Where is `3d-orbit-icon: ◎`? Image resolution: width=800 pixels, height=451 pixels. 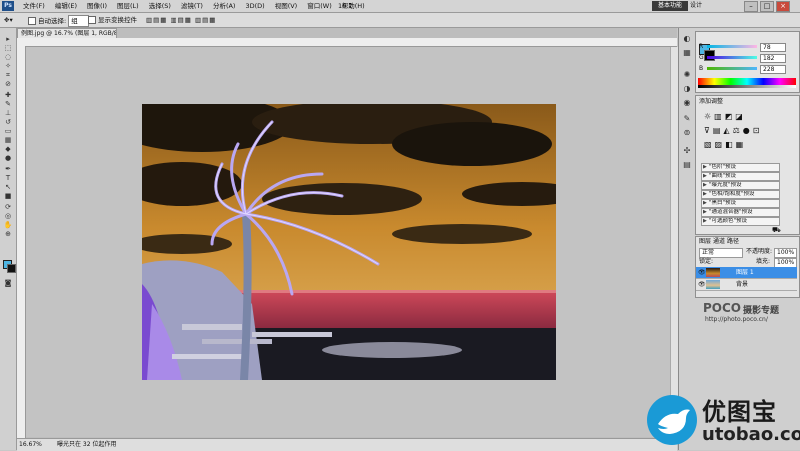
3d-orbit-icon: ◎ is located at coordinates (8, 216).